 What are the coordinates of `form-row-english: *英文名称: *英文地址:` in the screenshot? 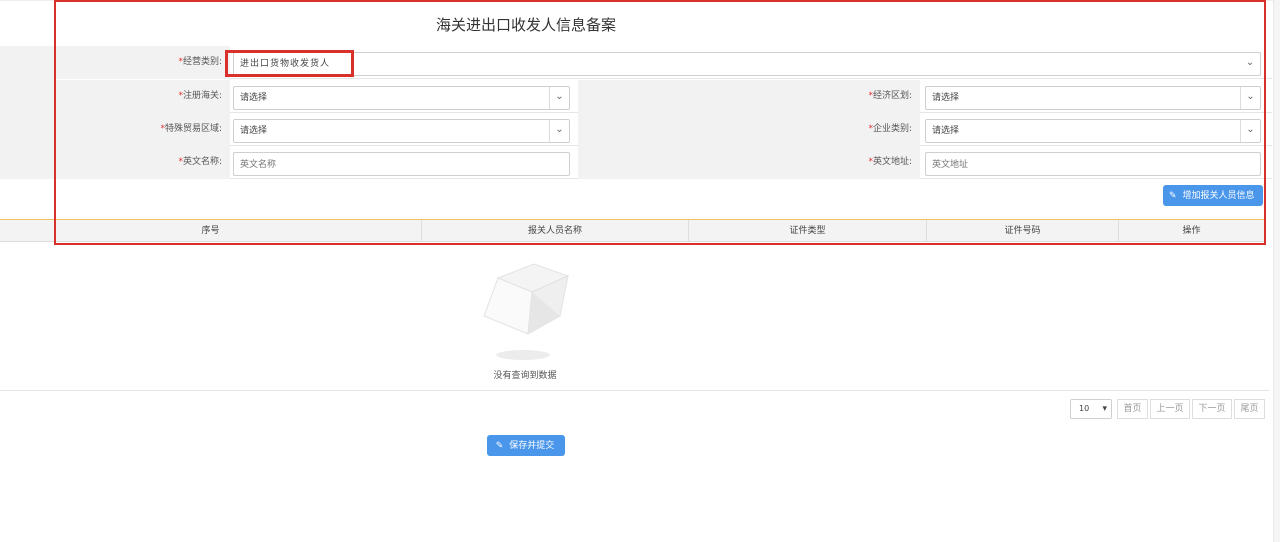 It's located at (636, 162).